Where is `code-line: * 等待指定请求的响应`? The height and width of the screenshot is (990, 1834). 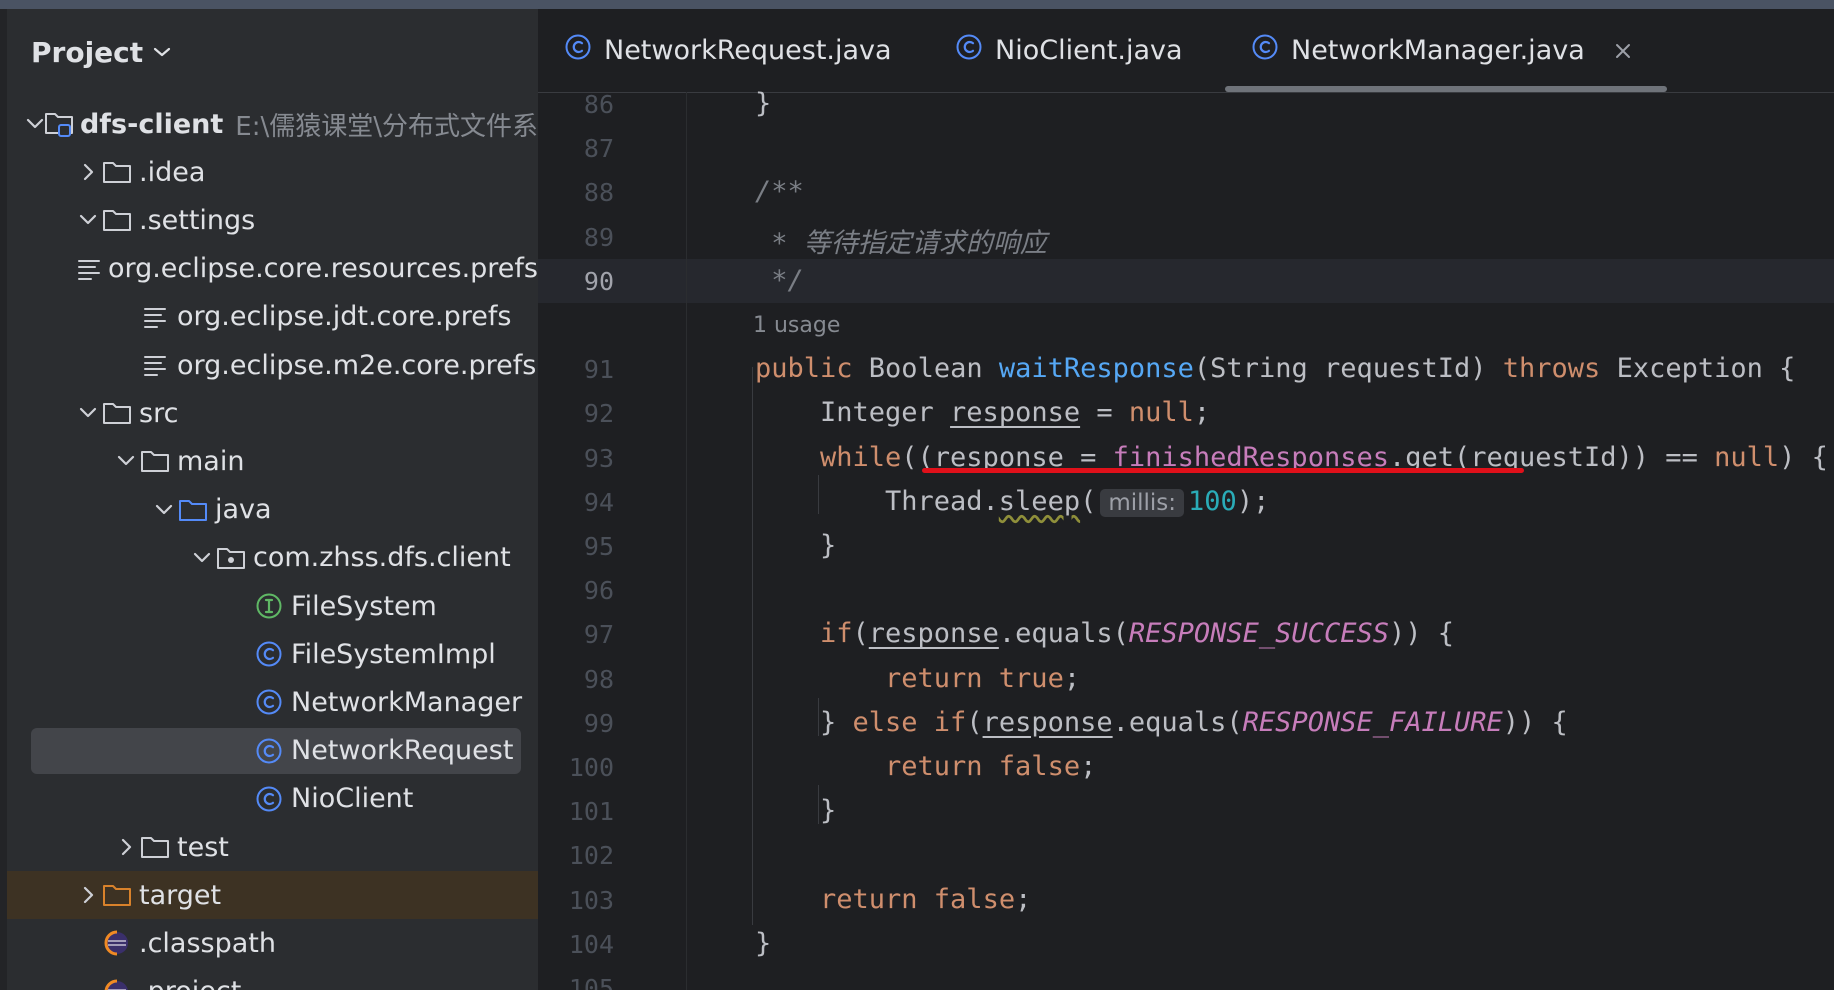
code-line: * 等待指定请求的响应 is located at coordinates (901, 240).